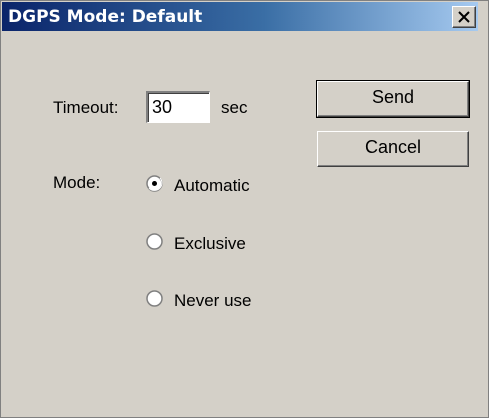  I want to click on mode-label: Mode:, so click(77, 182).